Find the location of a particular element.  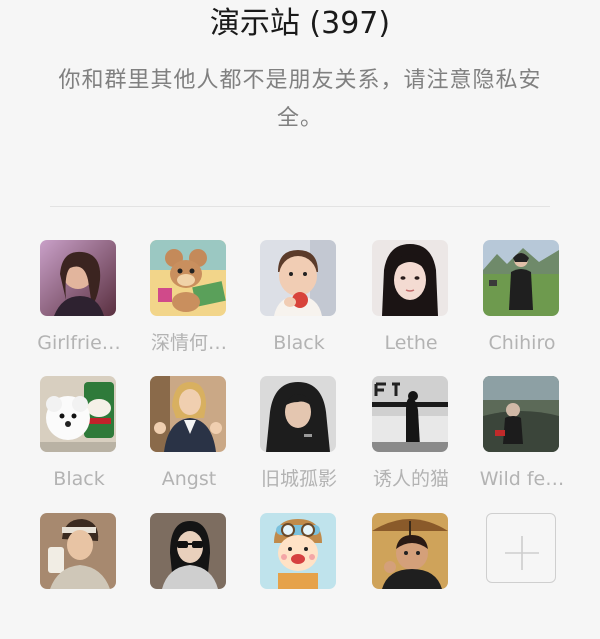

member-item: Chihiro is located at coordinates (522, 303).